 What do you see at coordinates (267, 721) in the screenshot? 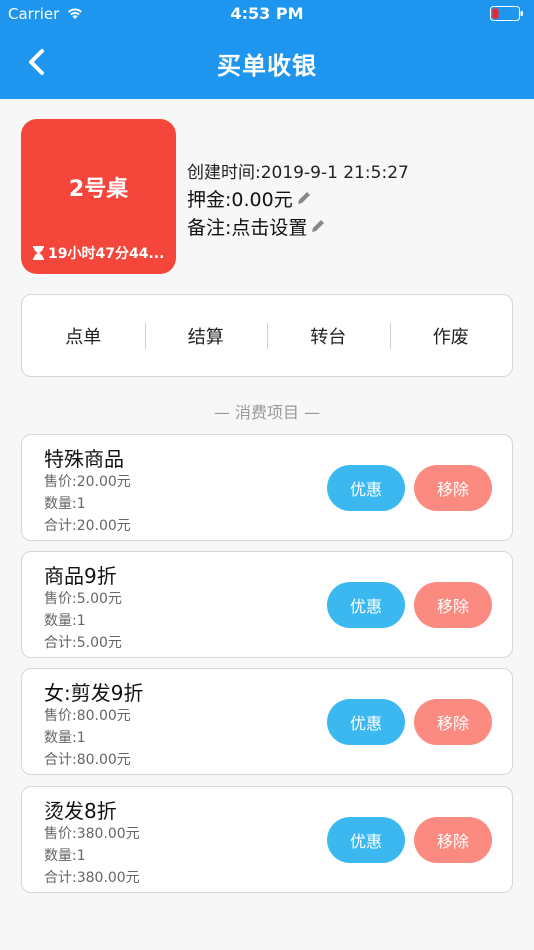
I see `list-item: 女:剪发9折 售价:80.00元 数量:1 合计:80.00元 优惠 移除` at bounding box center [267, 721].